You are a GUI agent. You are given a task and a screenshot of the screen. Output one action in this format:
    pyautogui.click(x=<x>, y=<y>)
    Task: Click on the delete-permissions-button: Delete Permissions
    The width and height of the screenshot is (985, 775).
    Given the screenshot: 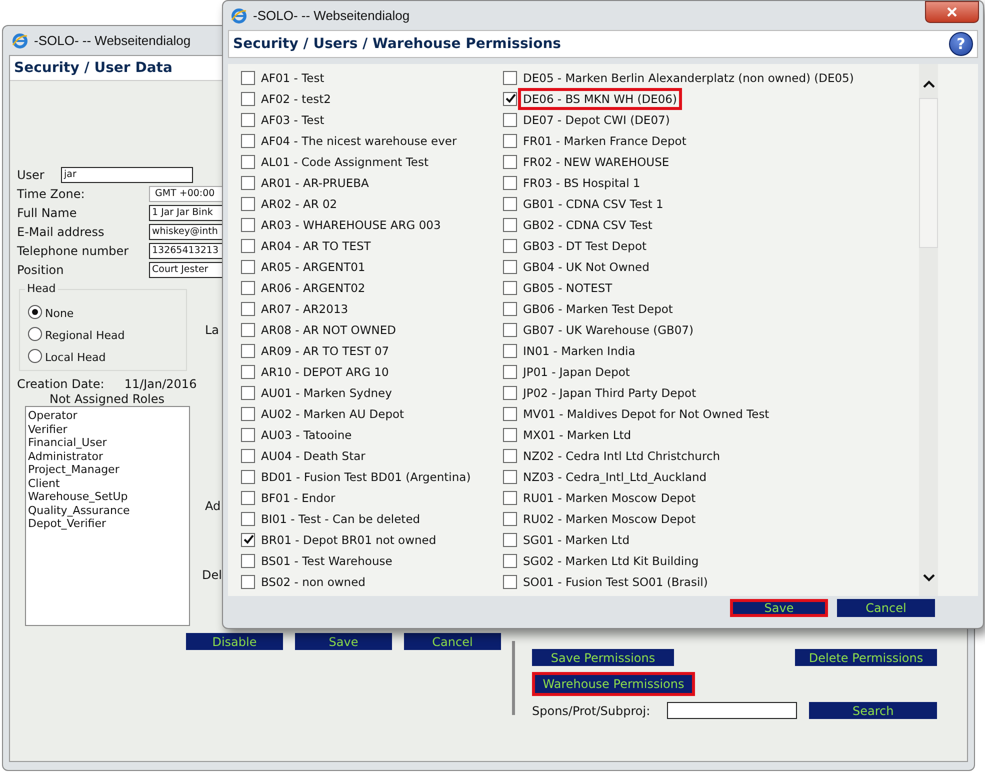 What is the action you would take?
    pyautogui.click(x=866, y=657)
    